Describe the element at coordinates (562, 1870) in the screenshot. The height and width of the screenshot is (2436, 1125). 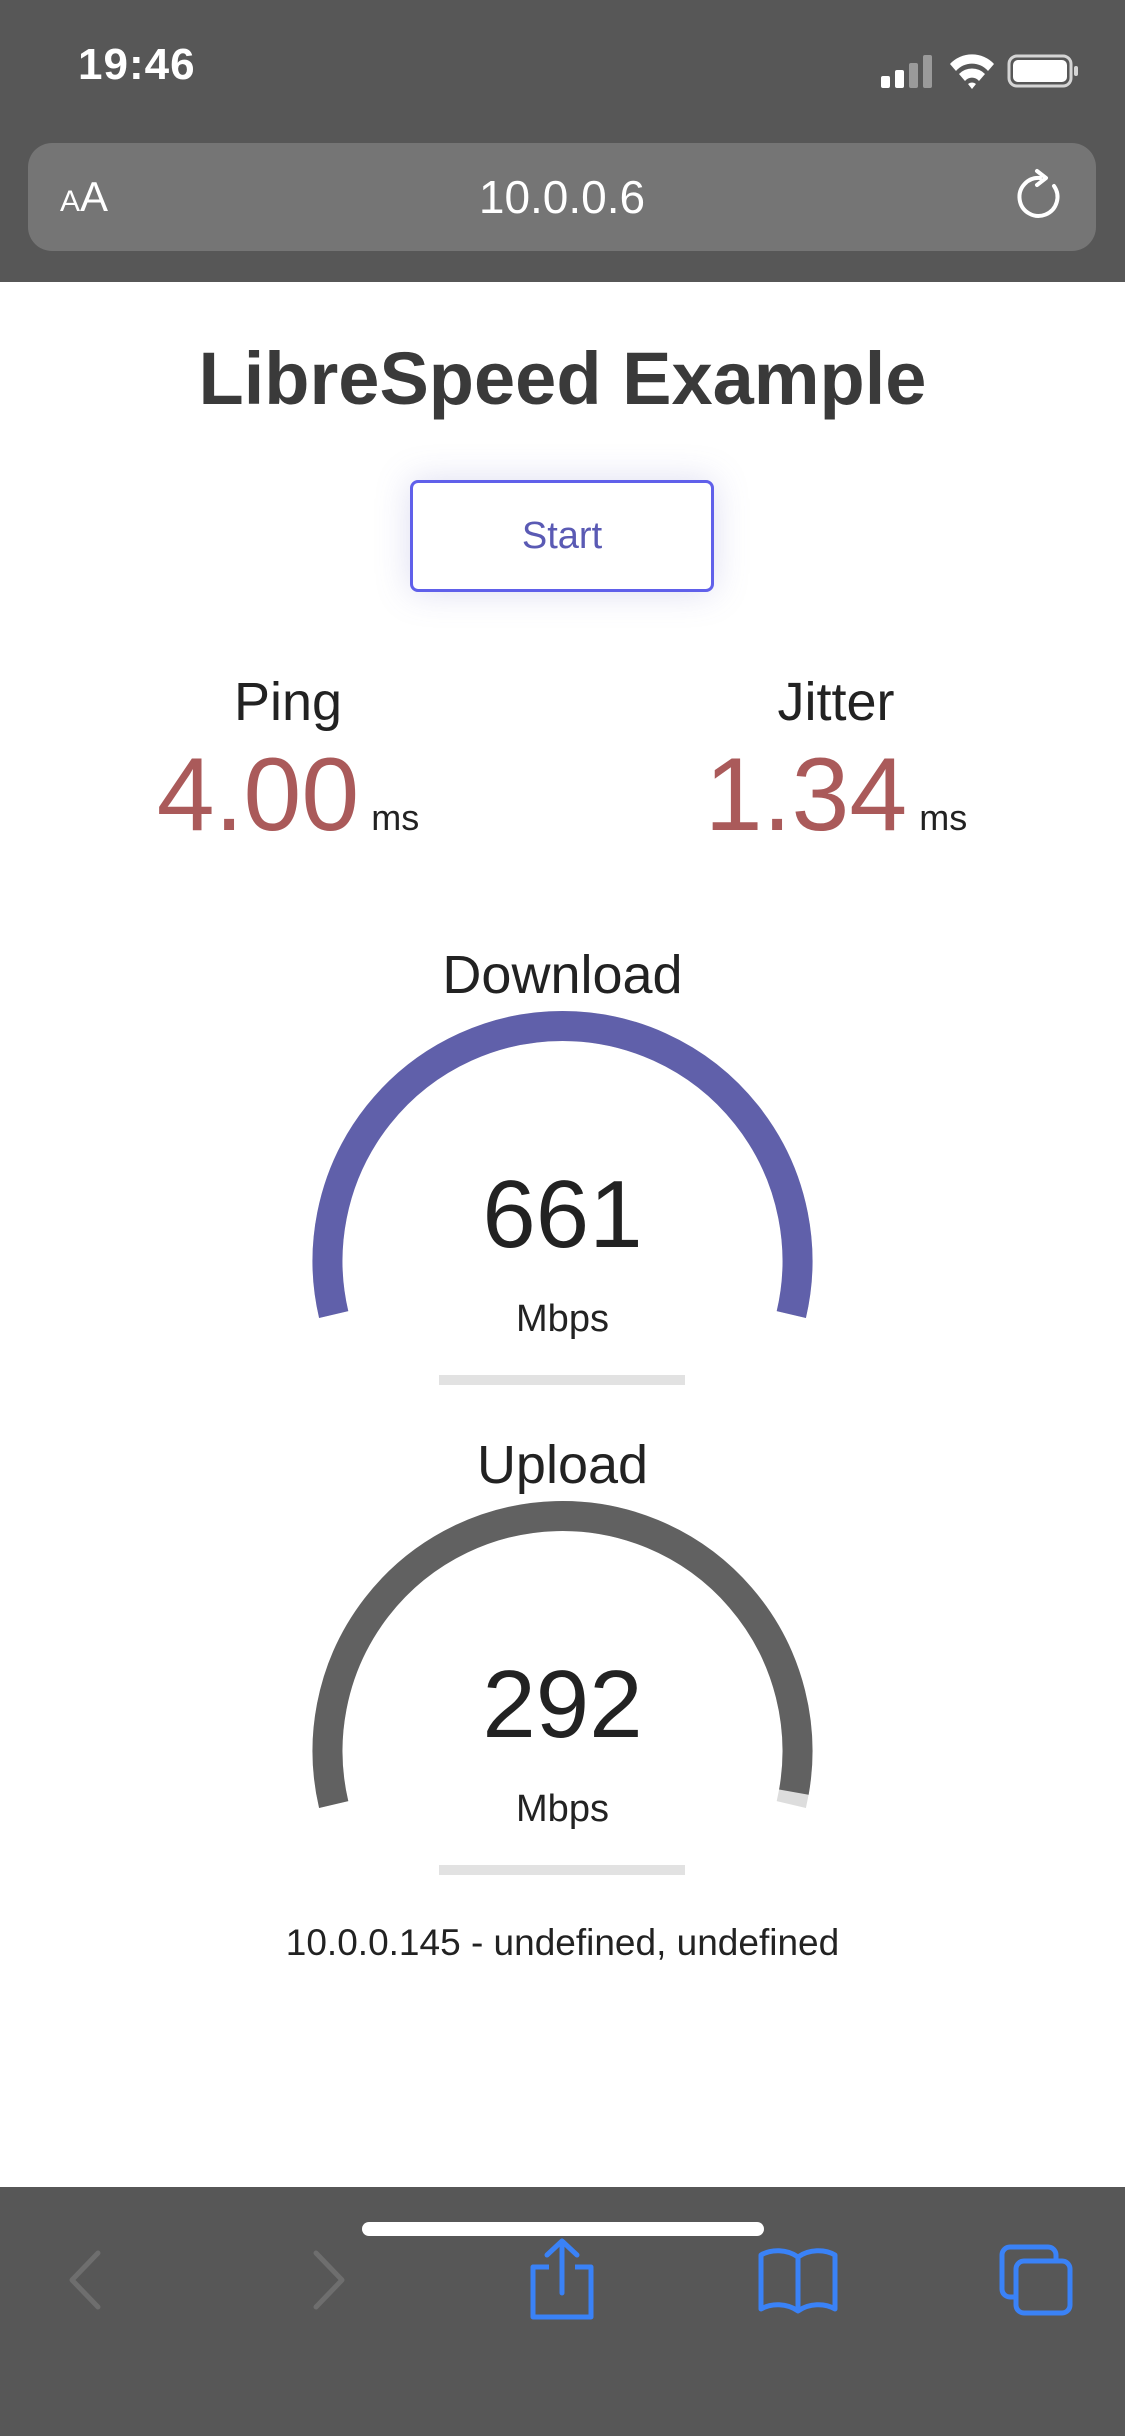
I see `upload-progress-bar` at that location.